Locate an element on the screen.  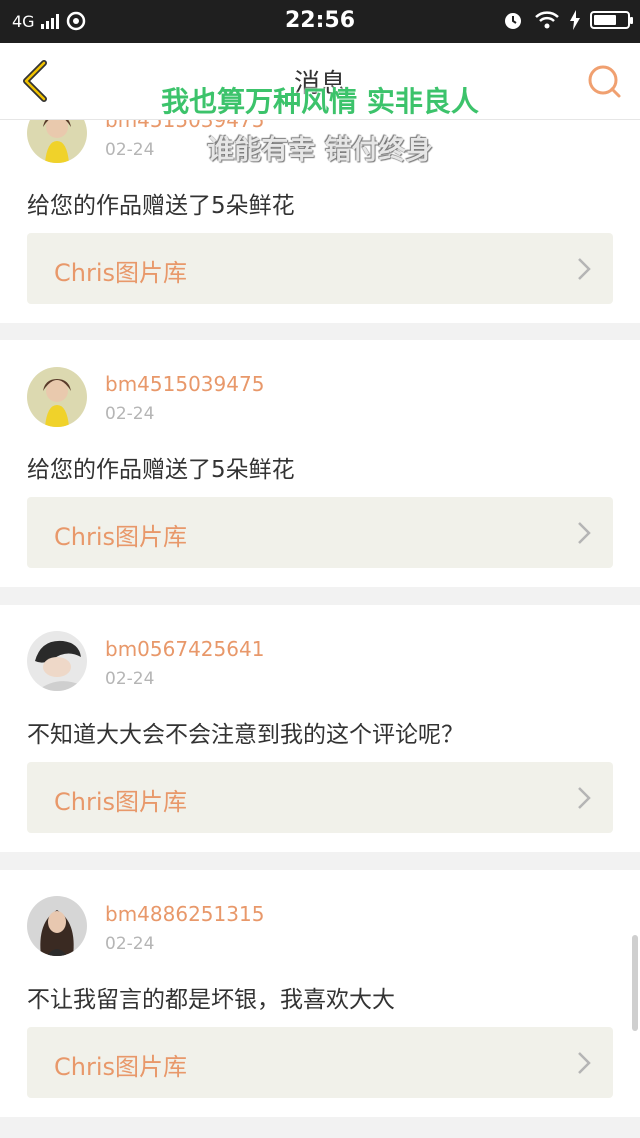
charging-icon is located at coordinates (575, 20).